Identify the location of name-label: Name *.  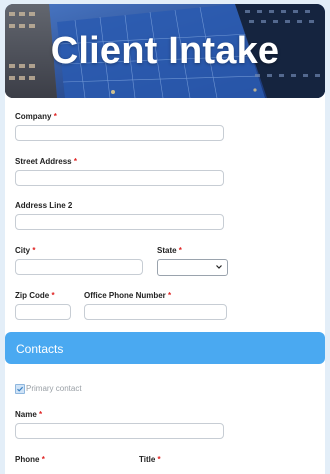
(28, 414).